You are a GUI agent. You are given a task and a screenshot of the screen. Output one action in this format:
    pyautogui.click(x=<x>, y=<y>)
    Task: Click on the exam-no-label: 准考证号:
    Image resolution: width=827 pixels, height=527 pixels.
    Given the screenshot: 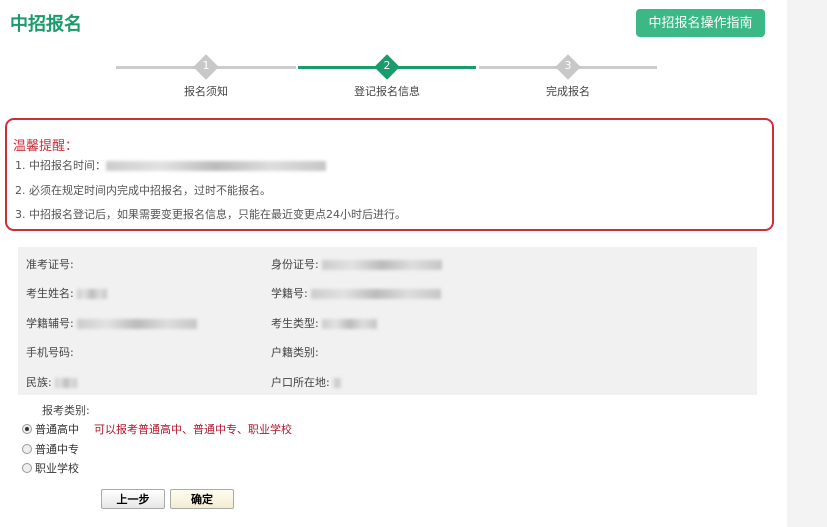 What is the action you would take?
    pyautogui.click(x=50, y=264)
    